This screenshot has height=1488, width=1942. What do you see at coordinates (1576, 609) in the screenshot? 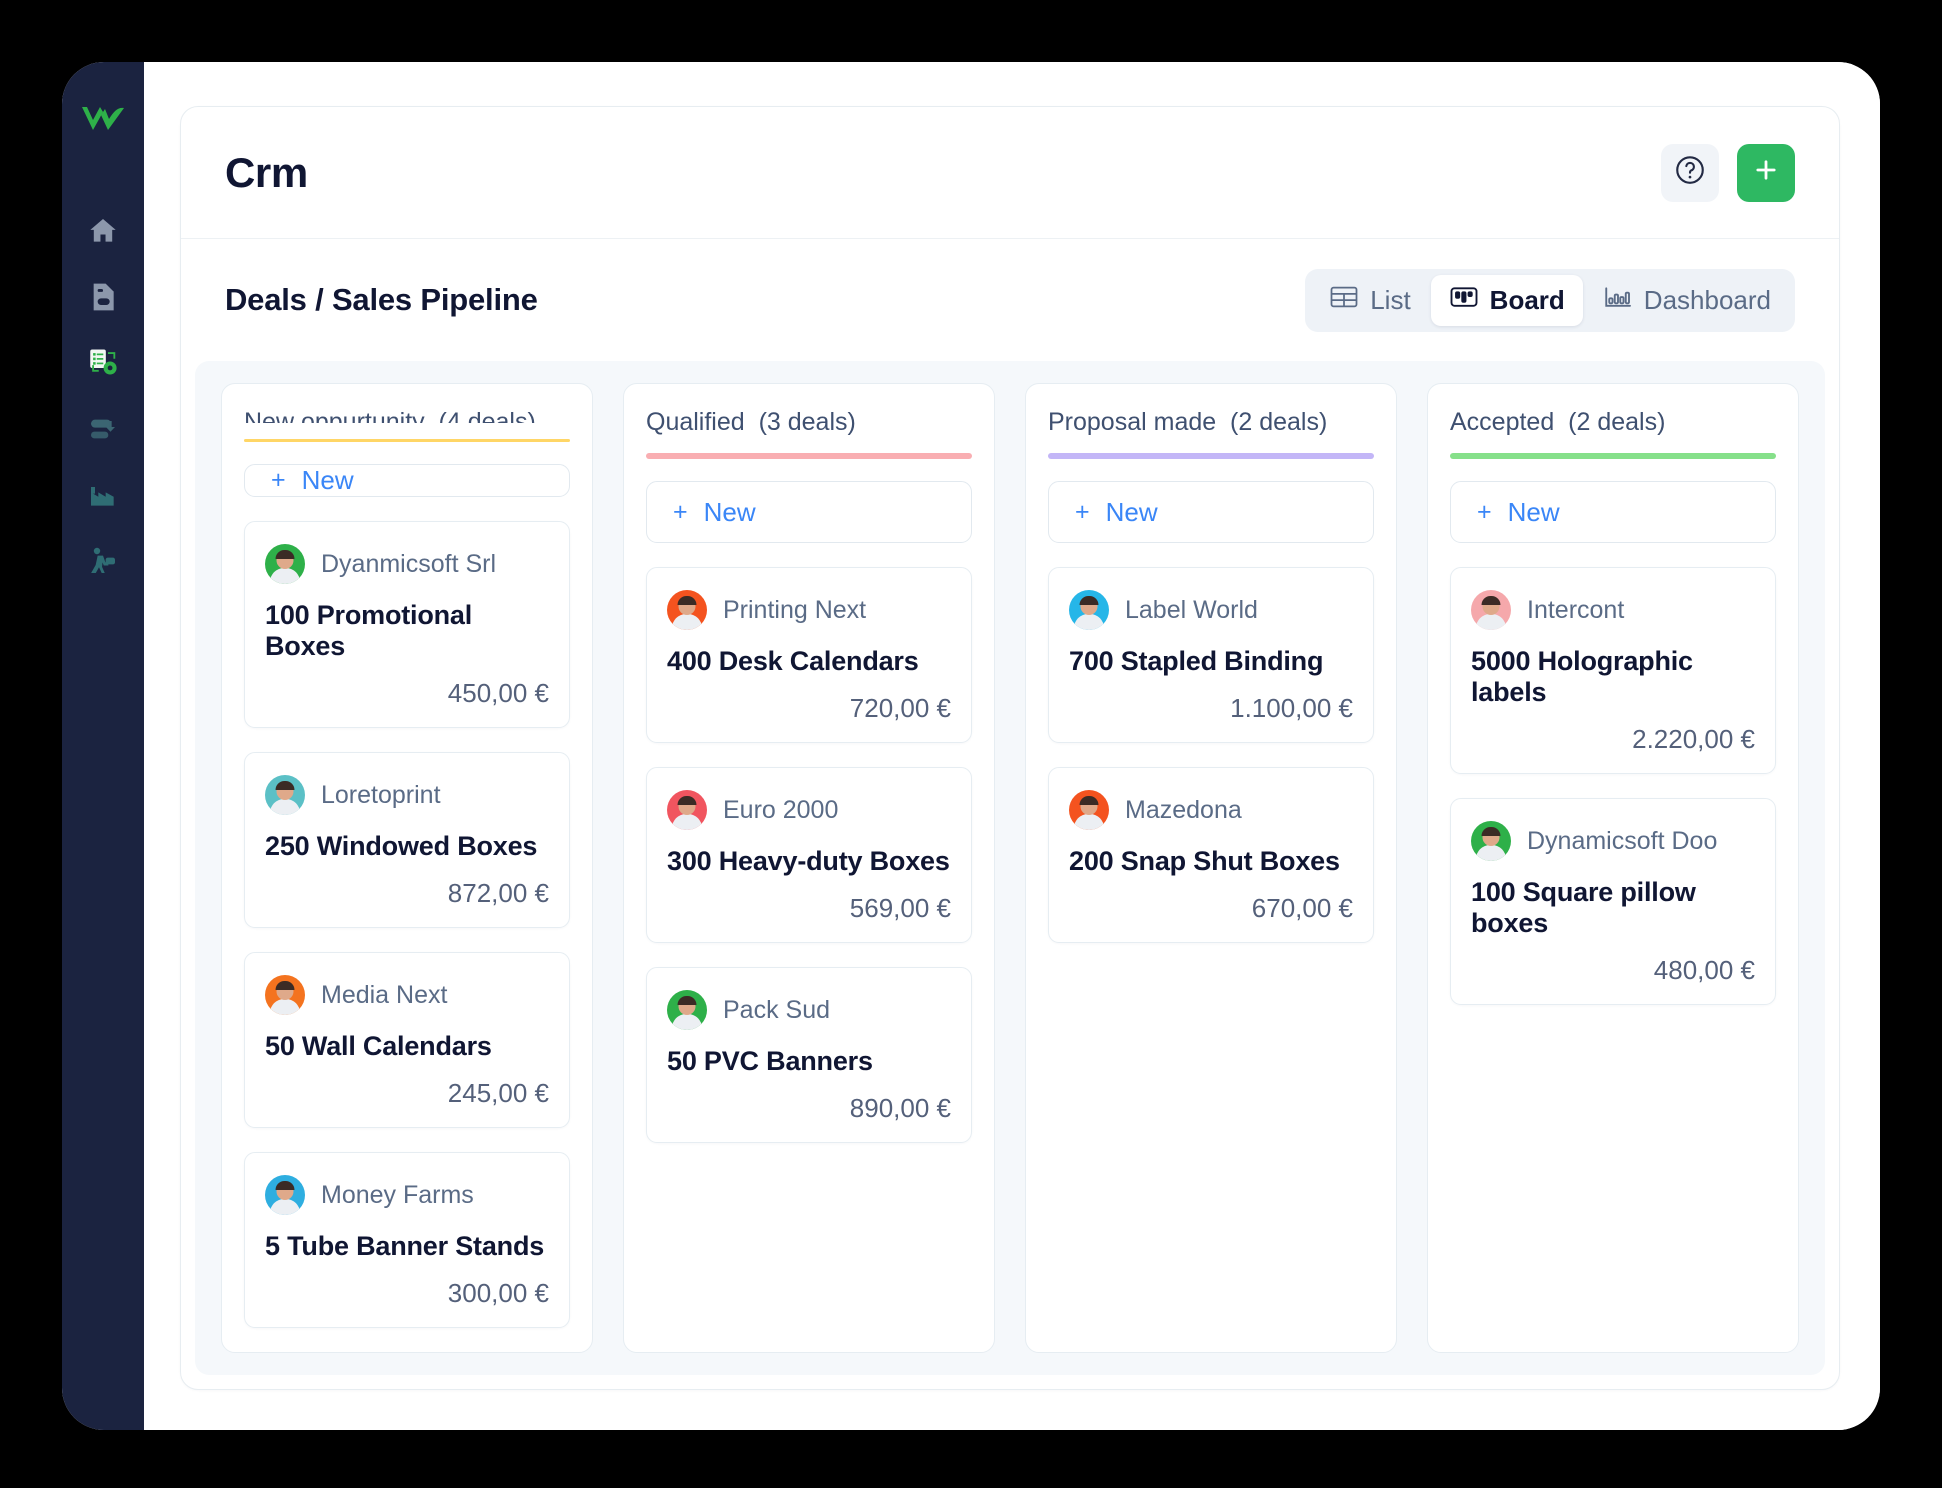
I see `deal-company: Intercont` at bounding box center [1576, 609].